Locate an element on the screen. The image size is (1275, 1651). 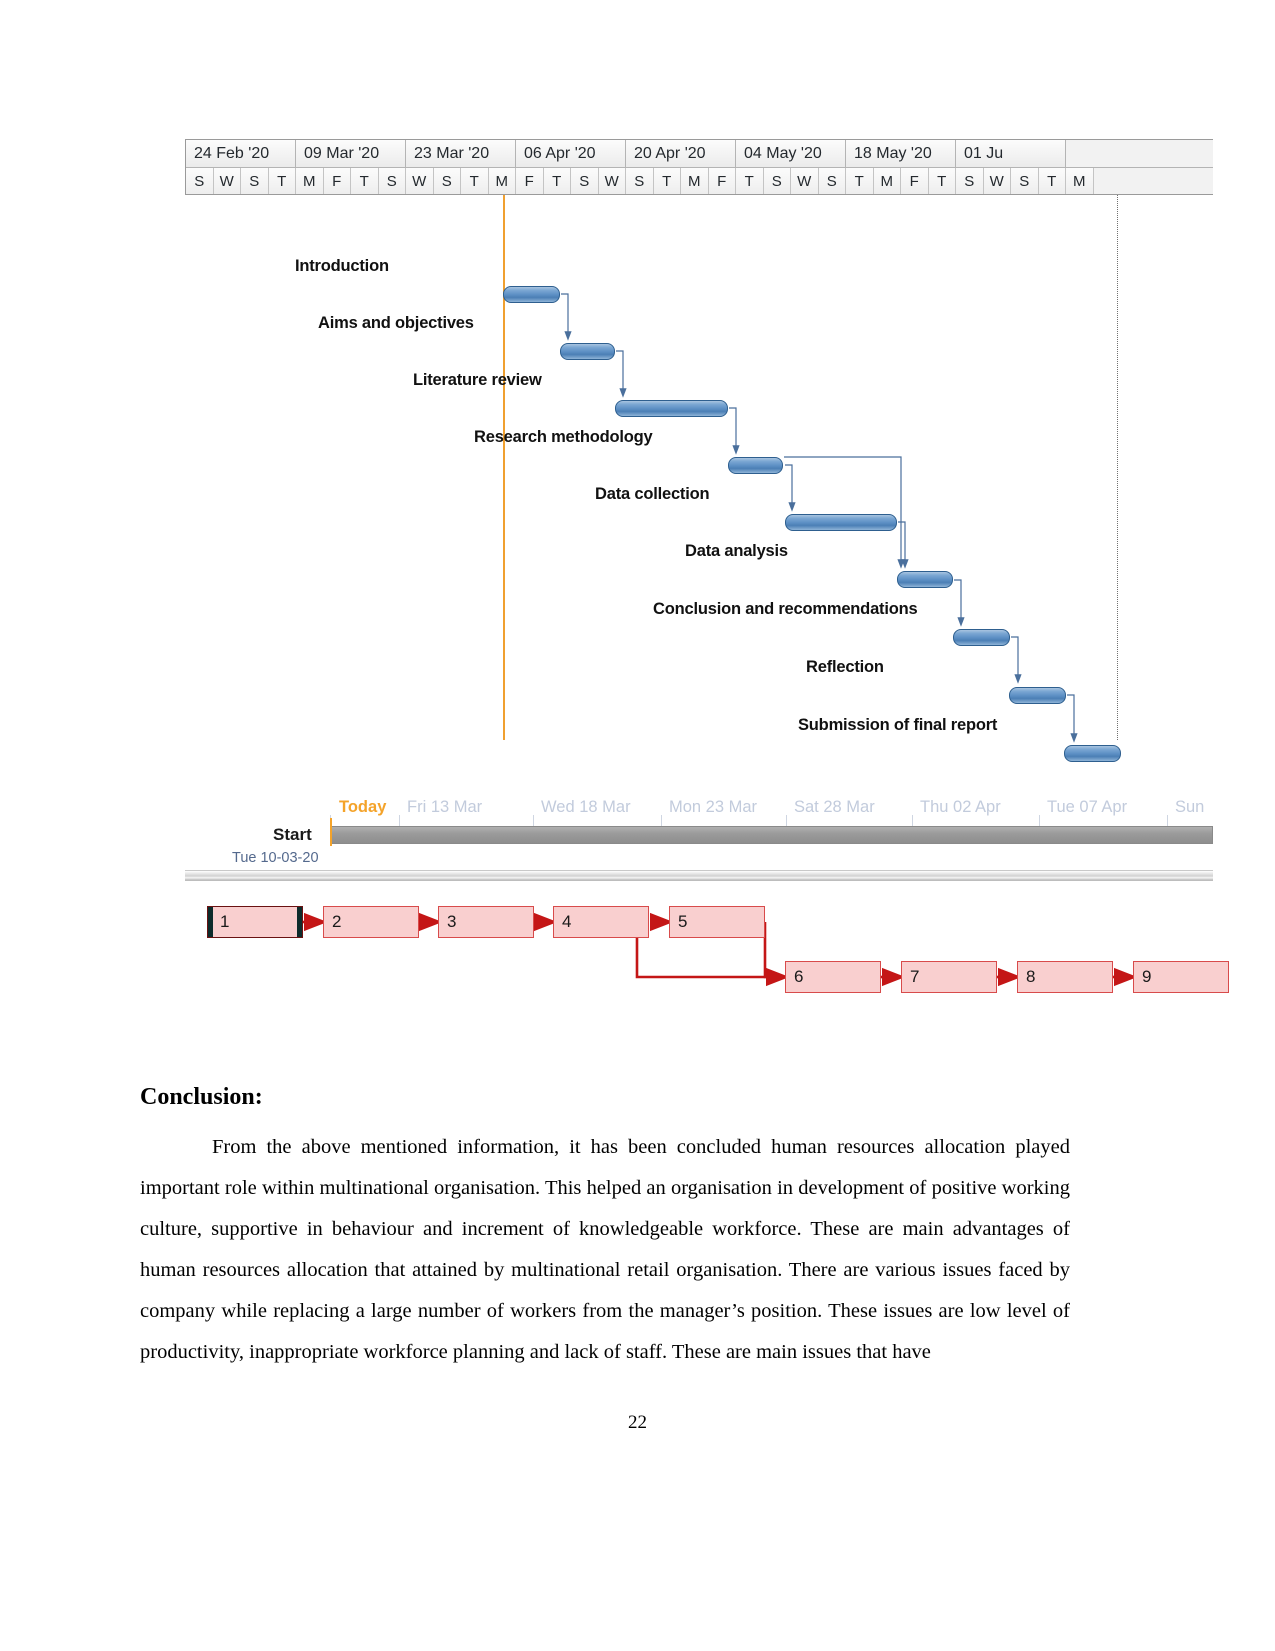
gantt-week-cell: 06 Apr '20 is located at coordinates (571, 153).